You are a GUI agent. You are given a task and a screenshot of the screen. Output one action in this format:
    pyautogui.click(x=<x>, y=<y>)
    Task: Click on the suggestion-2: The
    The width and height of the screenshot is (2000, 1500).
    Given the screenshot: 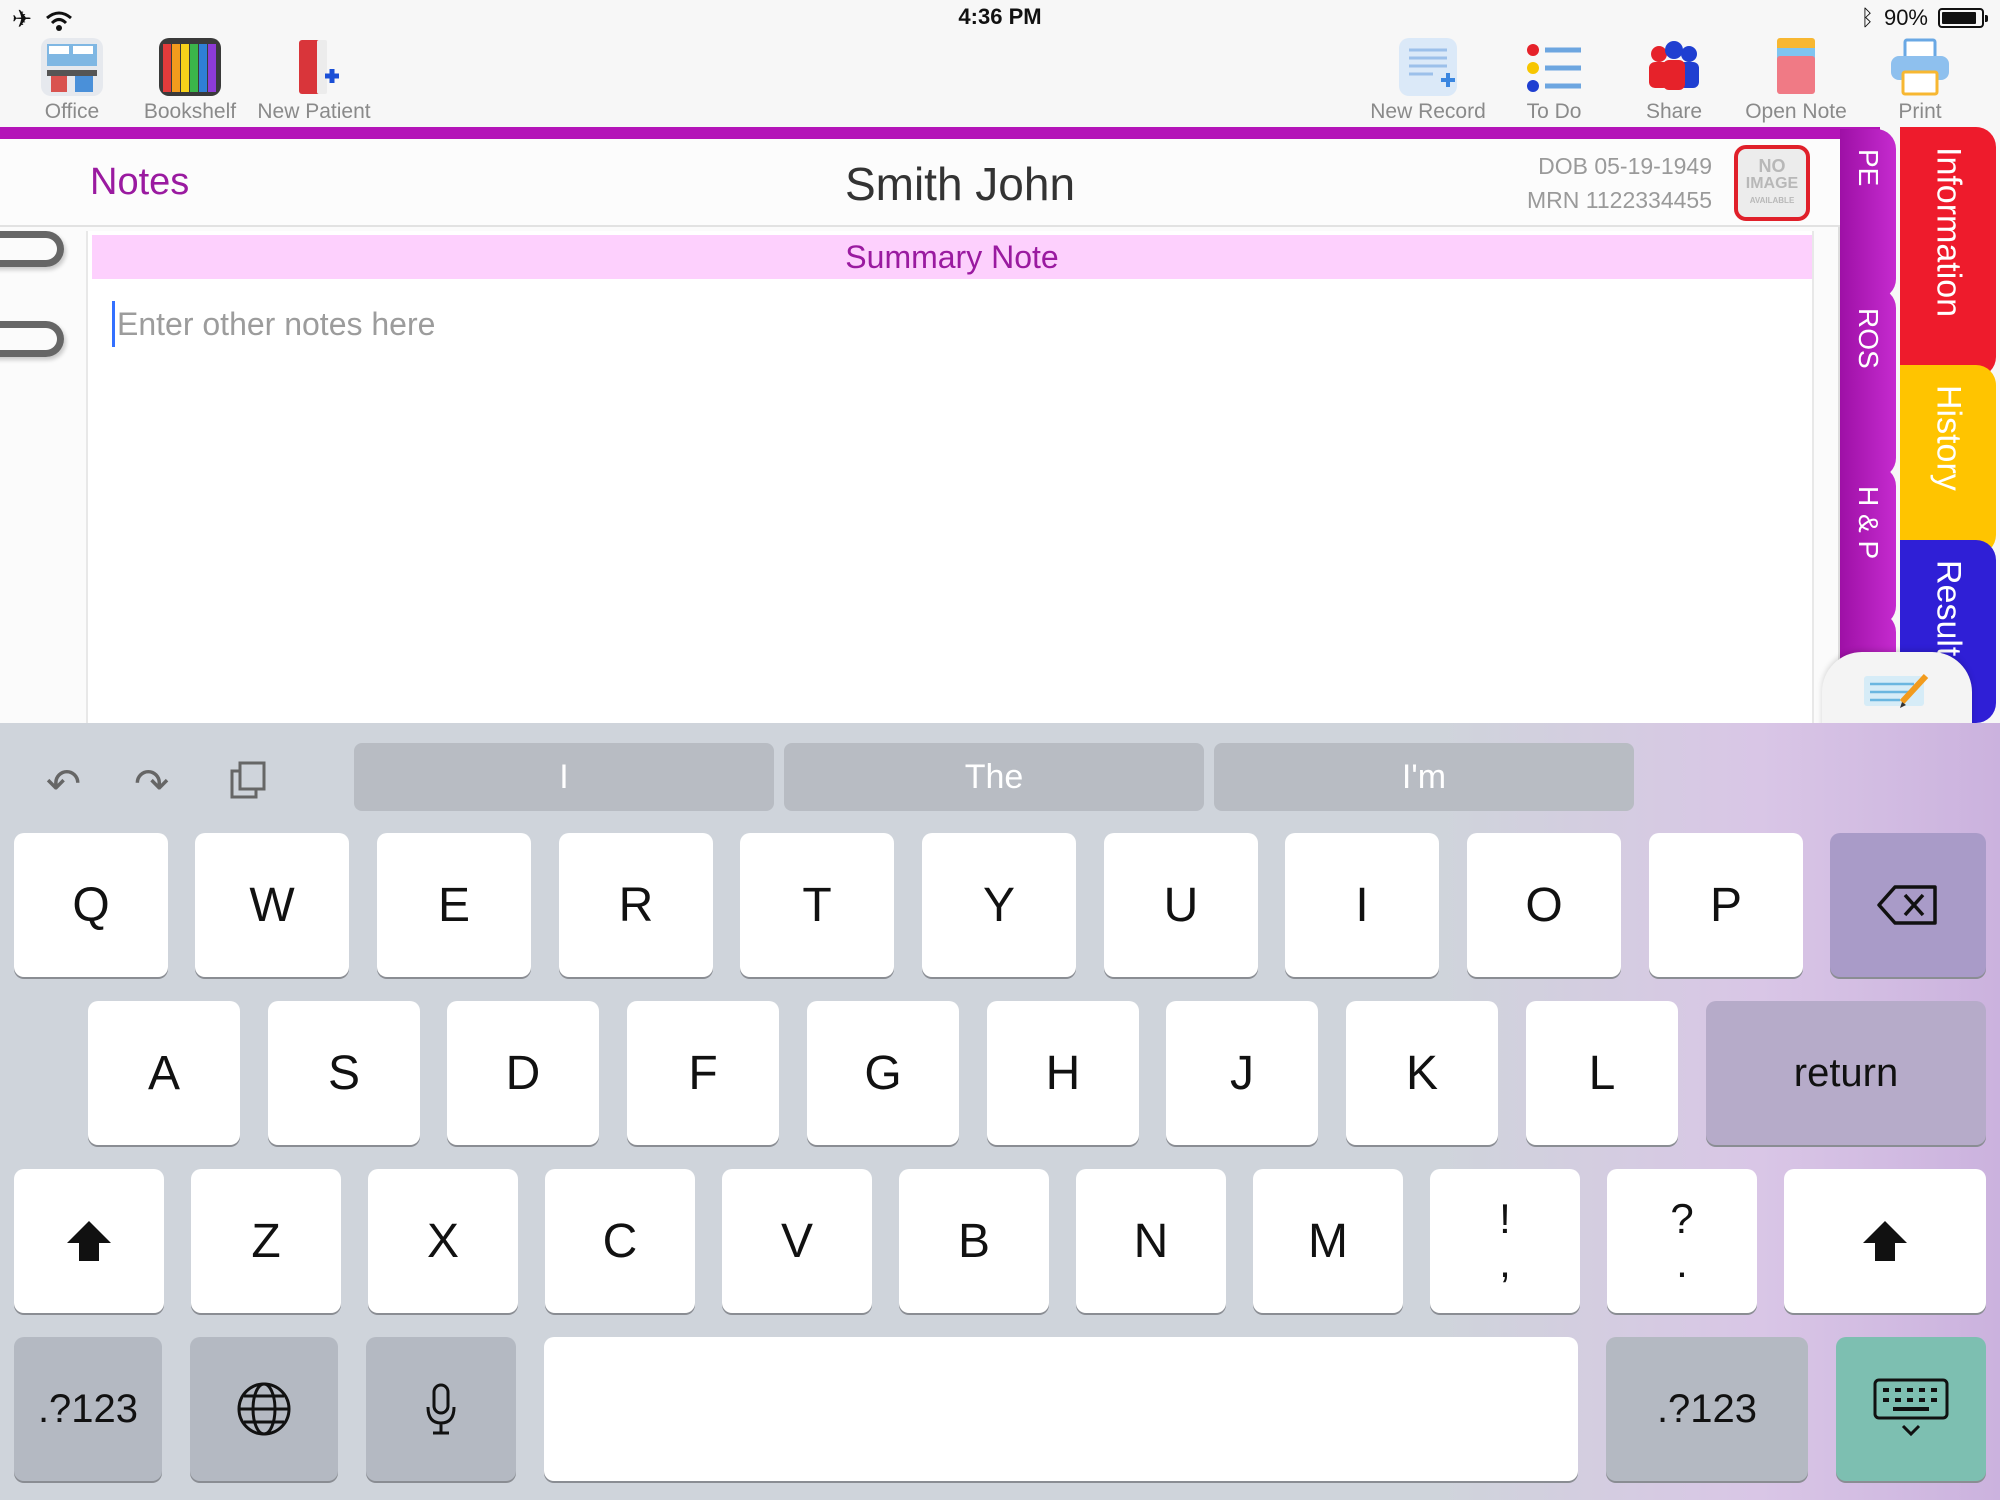 What is the action you would take?
    pyautogui.click(x=994, y=777)
    